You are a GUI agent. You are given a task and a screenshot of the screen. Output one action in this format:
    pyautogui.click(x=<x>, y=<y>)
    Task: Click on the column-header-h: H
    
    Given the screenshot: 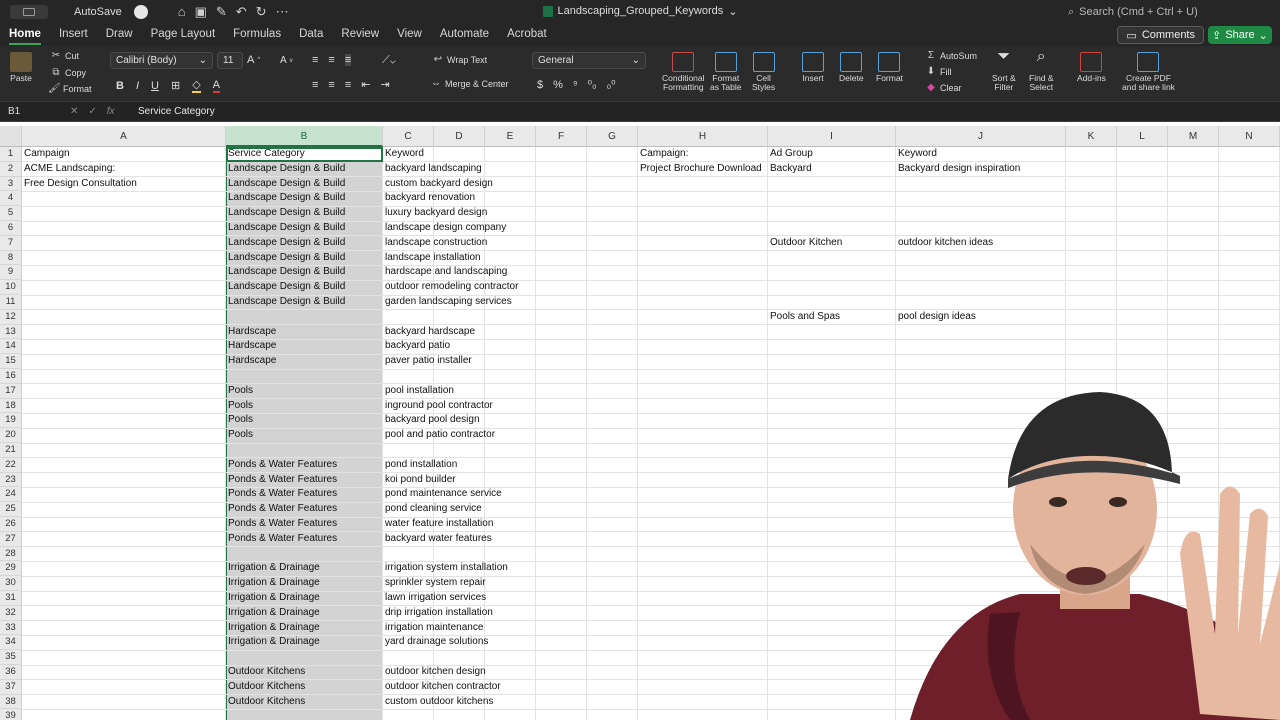 What is the action you would take?
    pyautogui.click(x=703, y=136)
    